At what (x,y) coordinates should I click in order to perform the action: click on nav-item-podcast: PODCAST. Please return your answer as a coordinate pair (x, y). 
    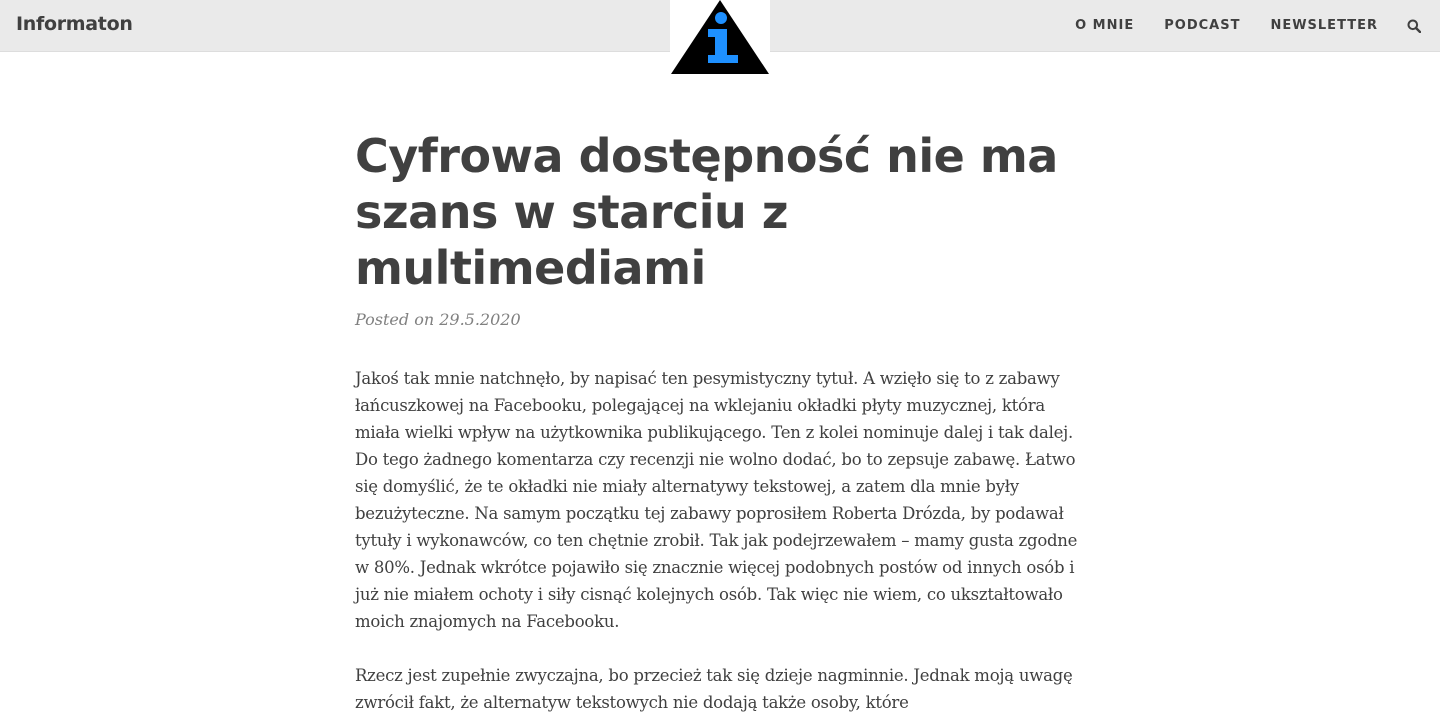
    Looking at the image, I should click on (1202, 25).